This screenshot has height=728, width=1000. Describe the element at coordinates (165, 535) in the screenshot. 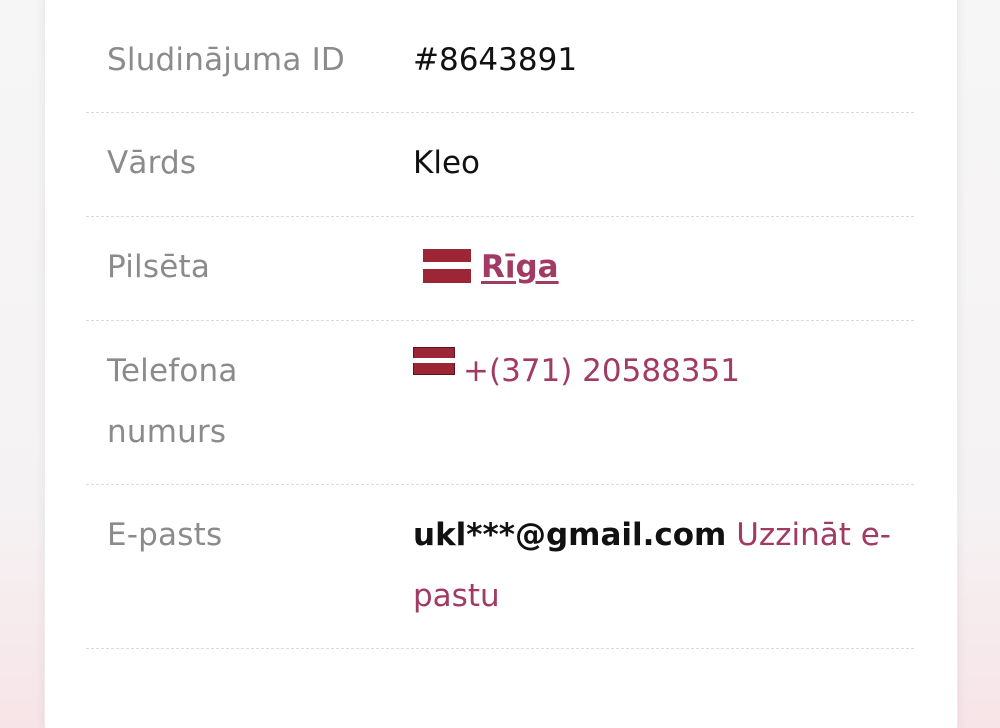

I see `email-label: E-pasts` at that location.